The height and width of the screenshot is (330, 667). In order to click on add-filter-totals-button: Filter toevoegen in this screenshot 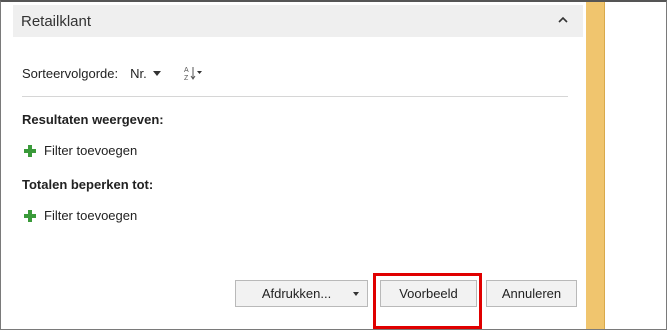, I will do `click(80, 215)`.